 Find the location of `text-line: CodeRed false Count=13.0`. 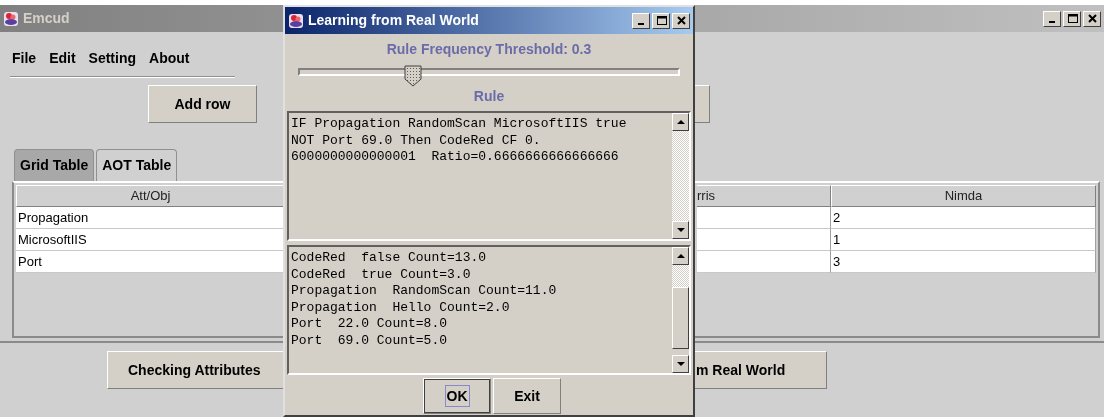

text-line: CodeRed false Count=13.0 is located at coordinates (389, 258).